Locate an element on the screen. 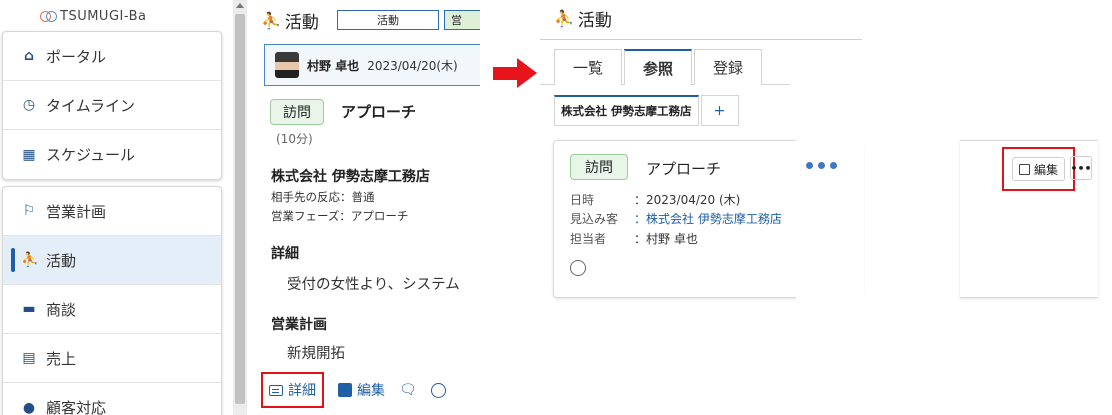  clock-icon: ◷ is located at coordinates (29, 105).